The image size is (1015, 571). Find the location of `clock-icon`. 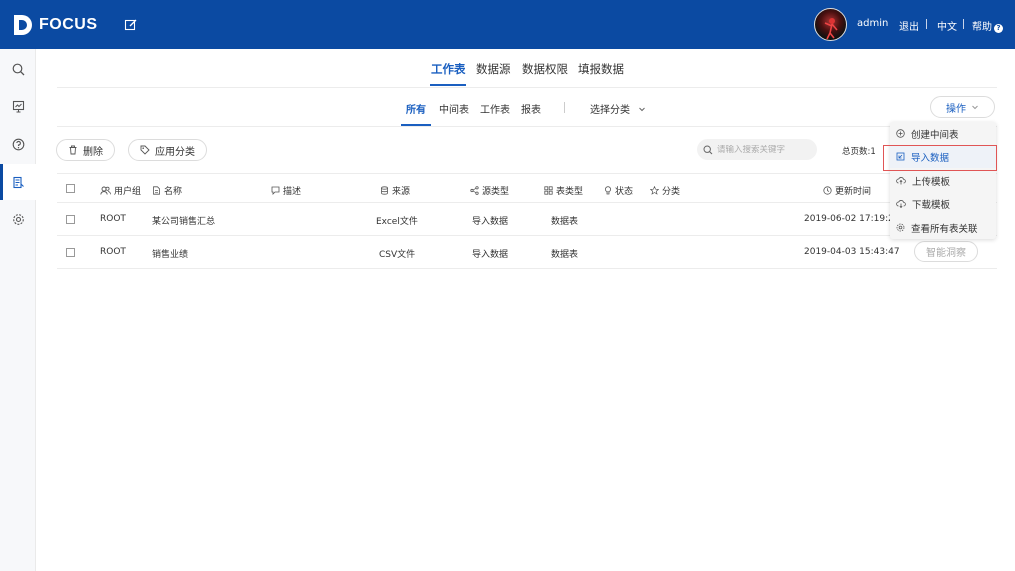

clock-icon is located at coordinates (827, 190).